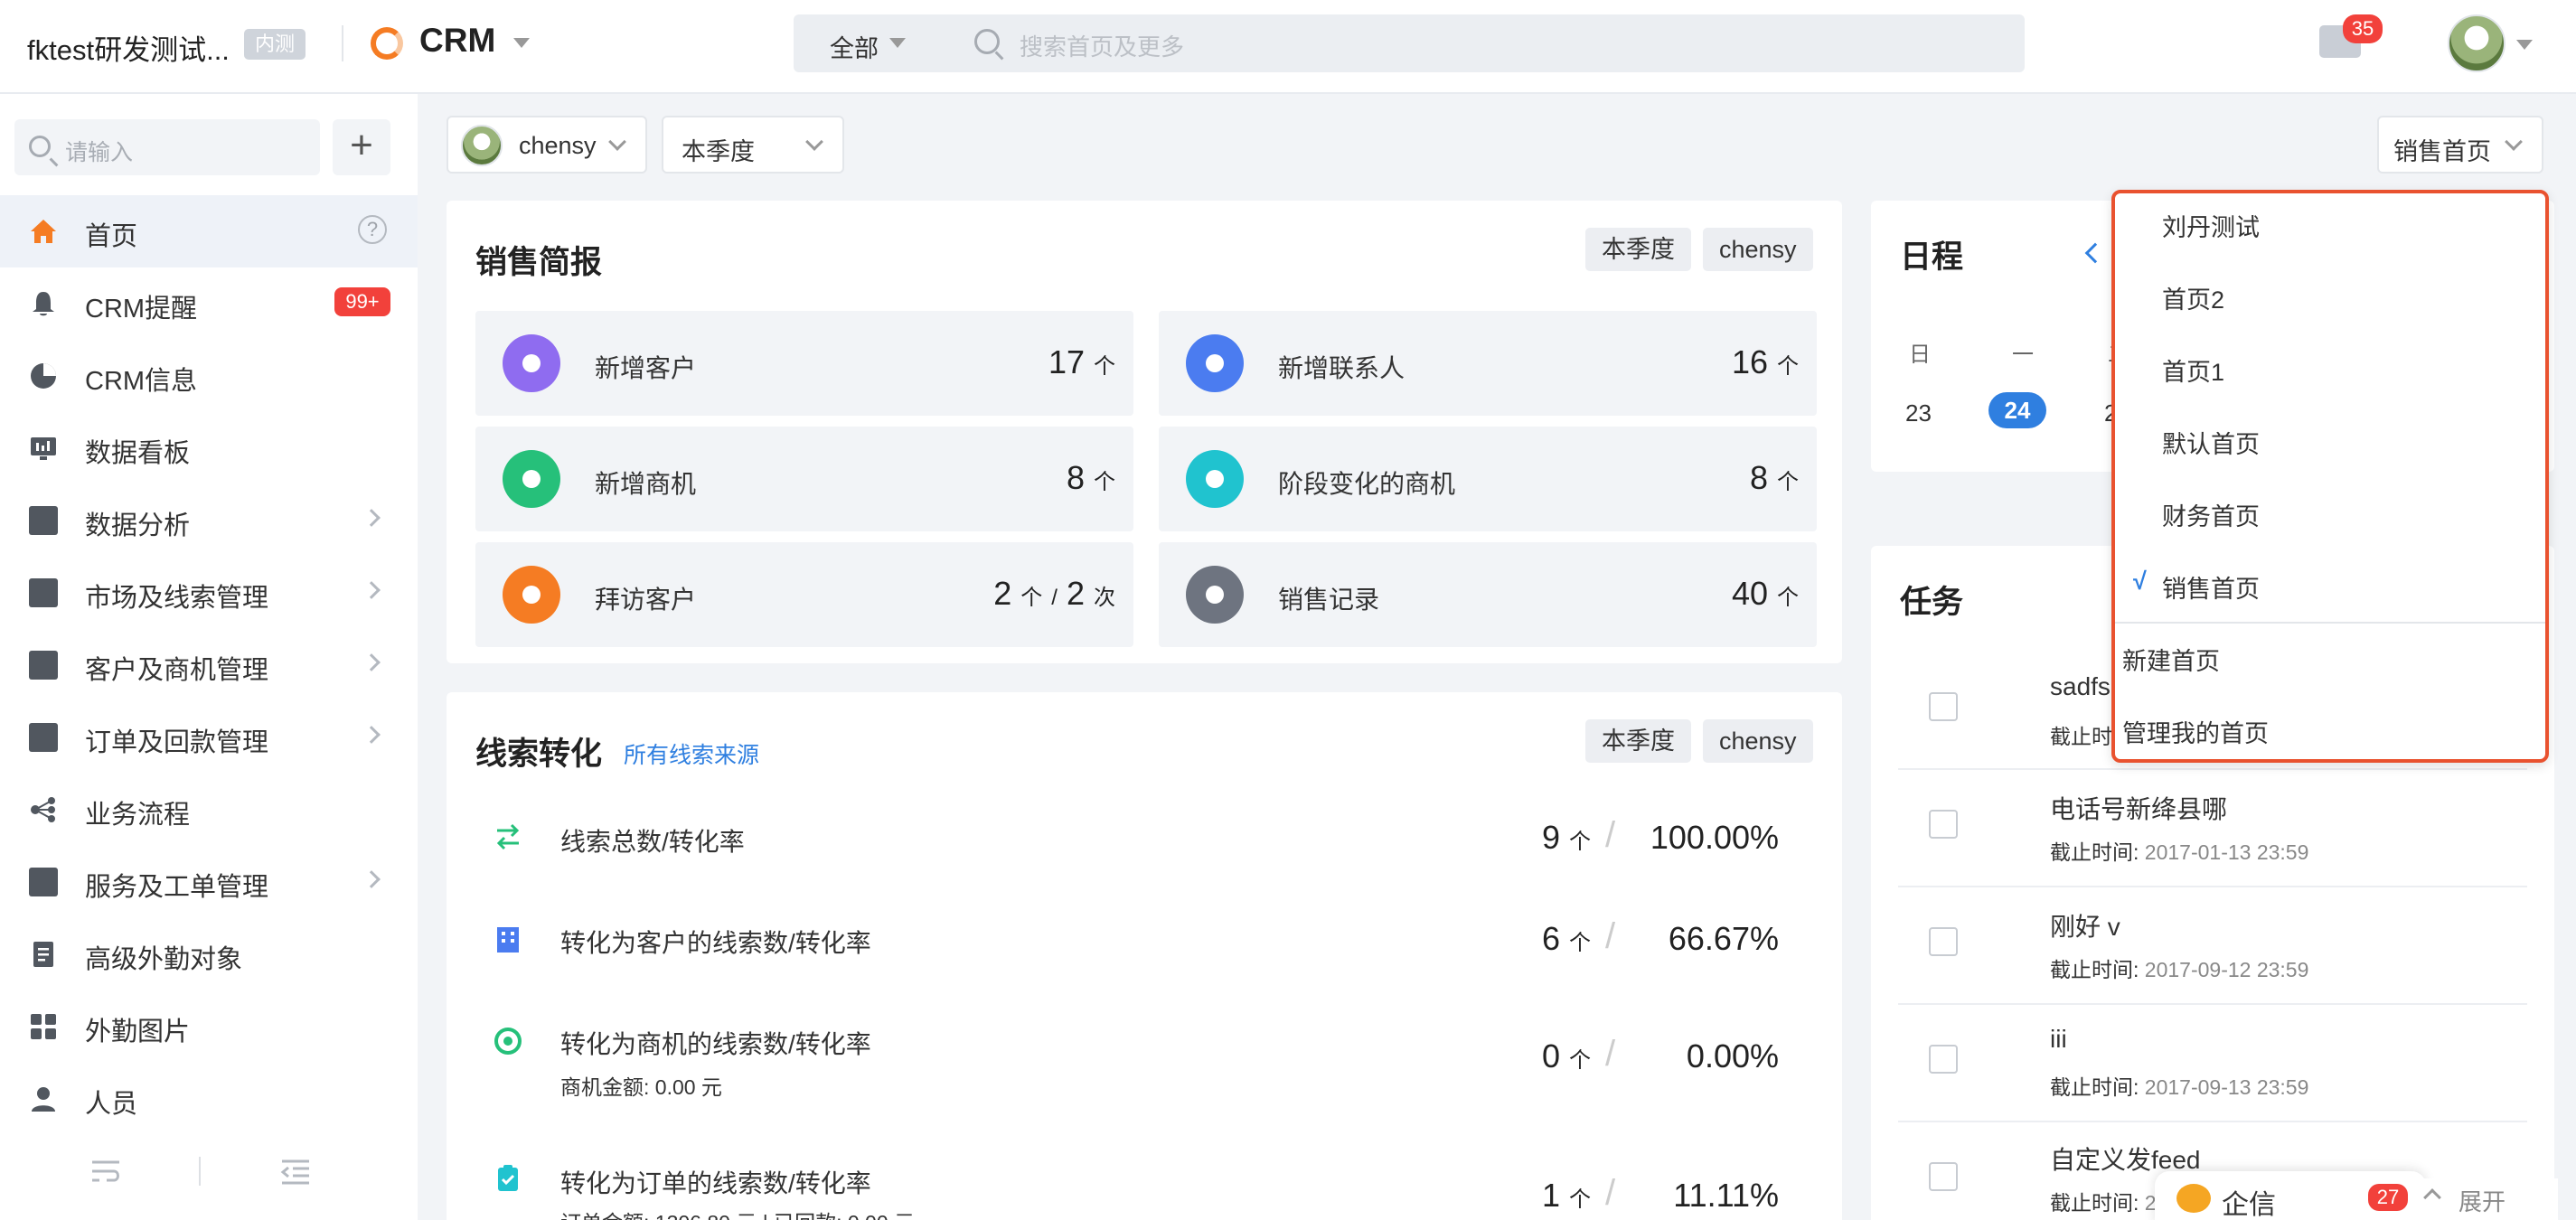 The image size is (2576, 1220). I want to click on scope-chevron-icon, so click(898, 43).